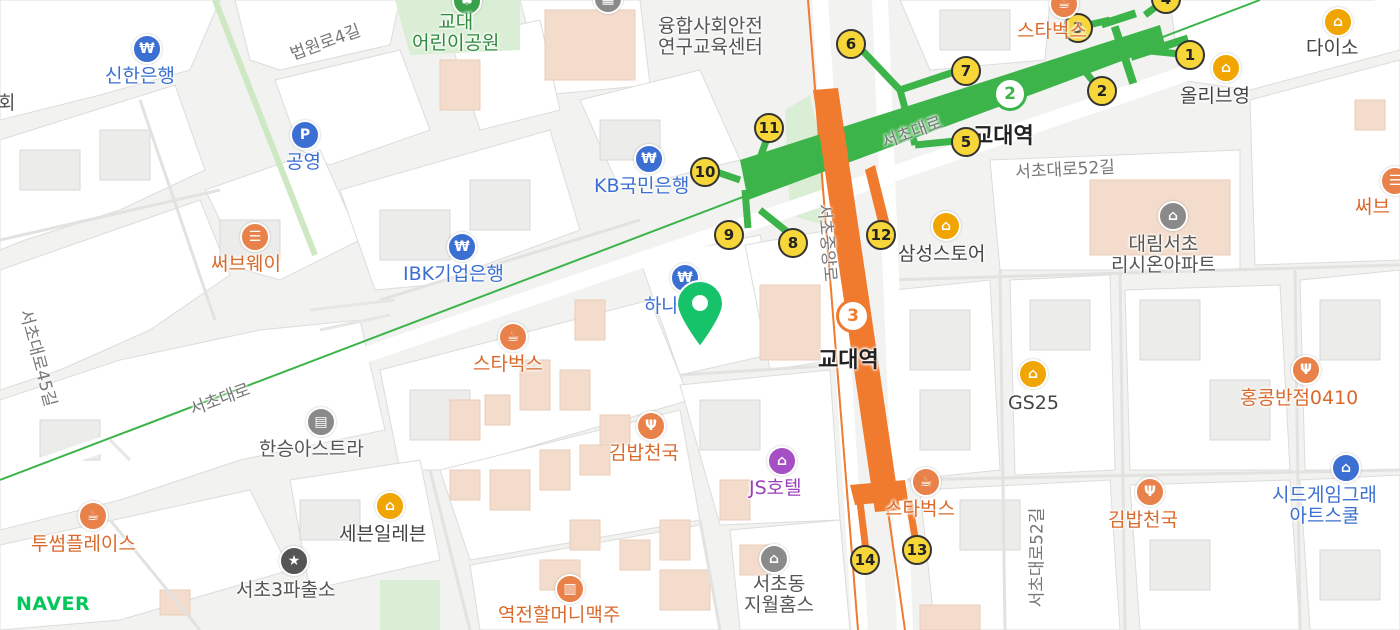 Image resolution: width=1400 pixels, height=630 pixels. I want to click on exit-10: 10, so click(705, 172).